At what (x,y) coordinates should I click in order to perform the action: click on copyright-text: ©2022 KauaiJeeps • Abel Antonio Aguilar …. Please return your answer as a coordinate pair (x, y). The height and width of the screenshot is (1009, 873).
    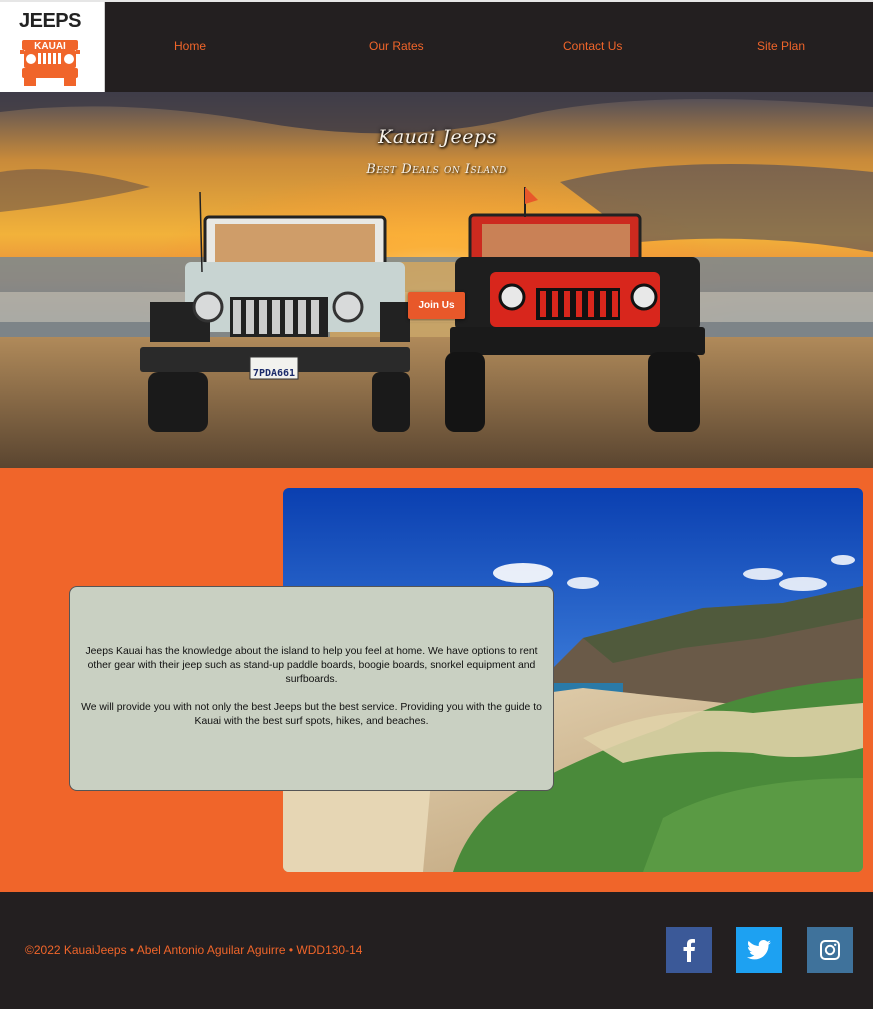
    Looking at the image, I should click on (194, 950).